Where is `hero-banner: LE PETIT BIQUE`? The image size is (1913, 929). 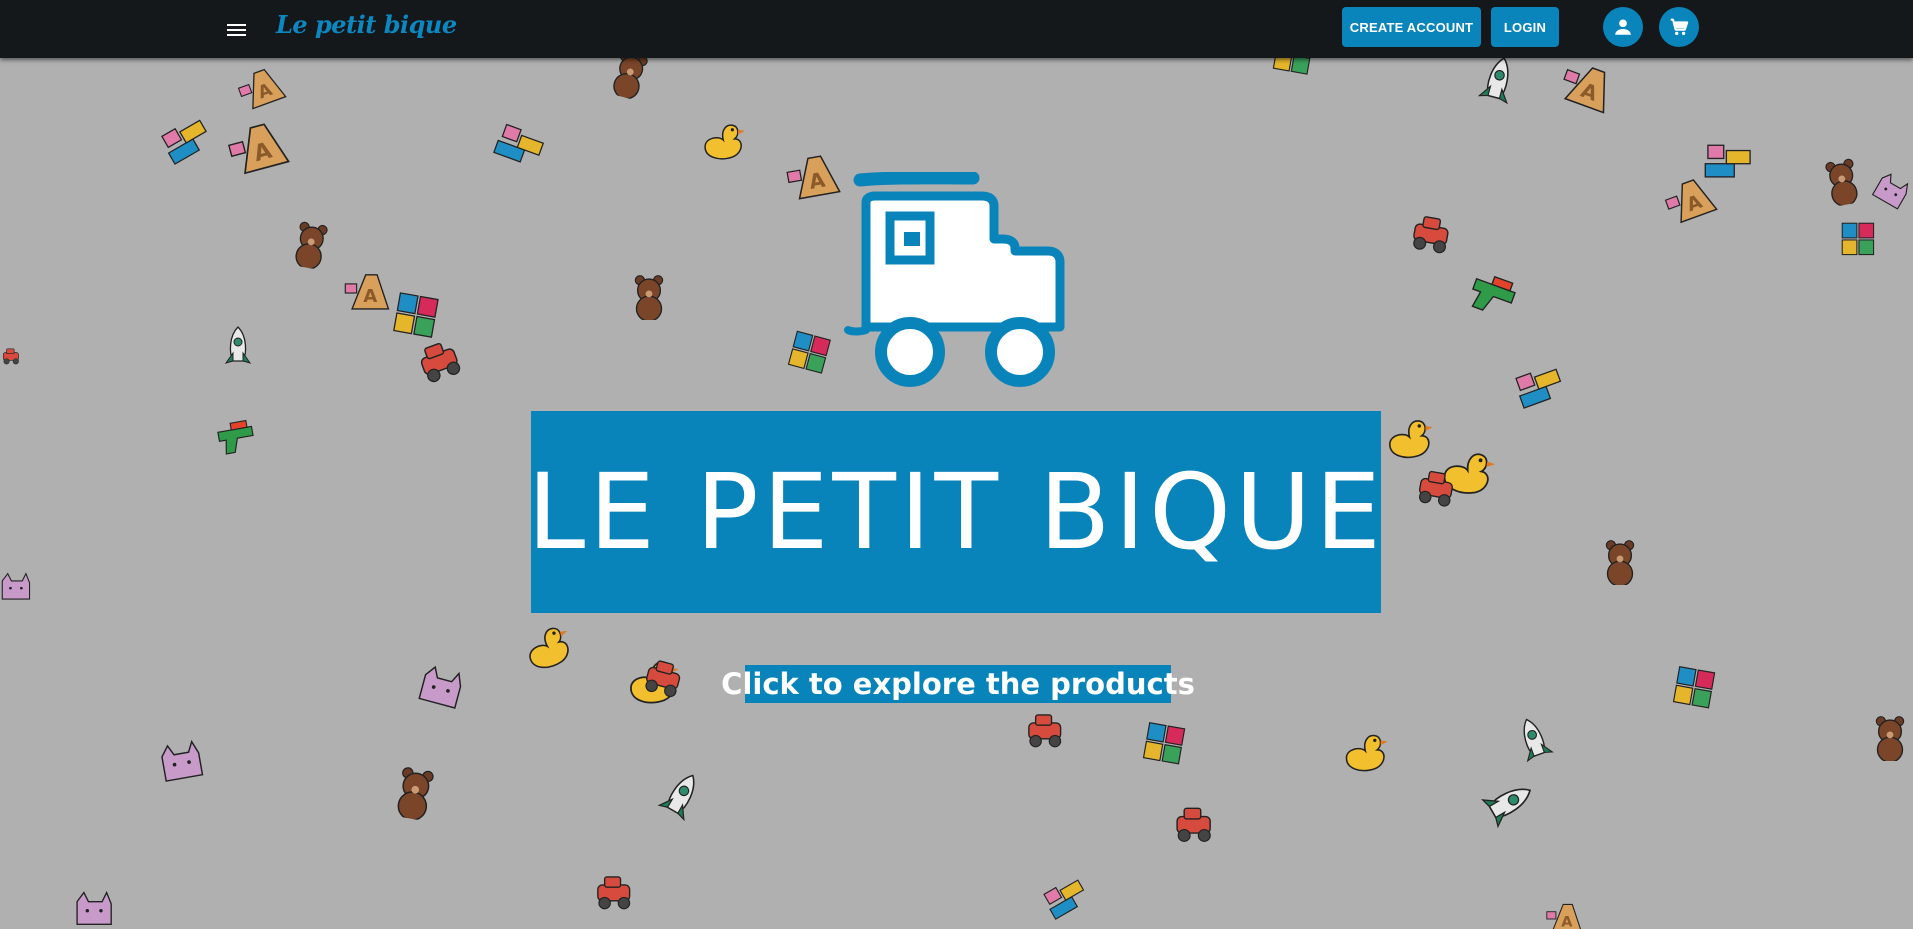
hero-banner: LE PETIT BIQUE is located at coordinates (954, 512).